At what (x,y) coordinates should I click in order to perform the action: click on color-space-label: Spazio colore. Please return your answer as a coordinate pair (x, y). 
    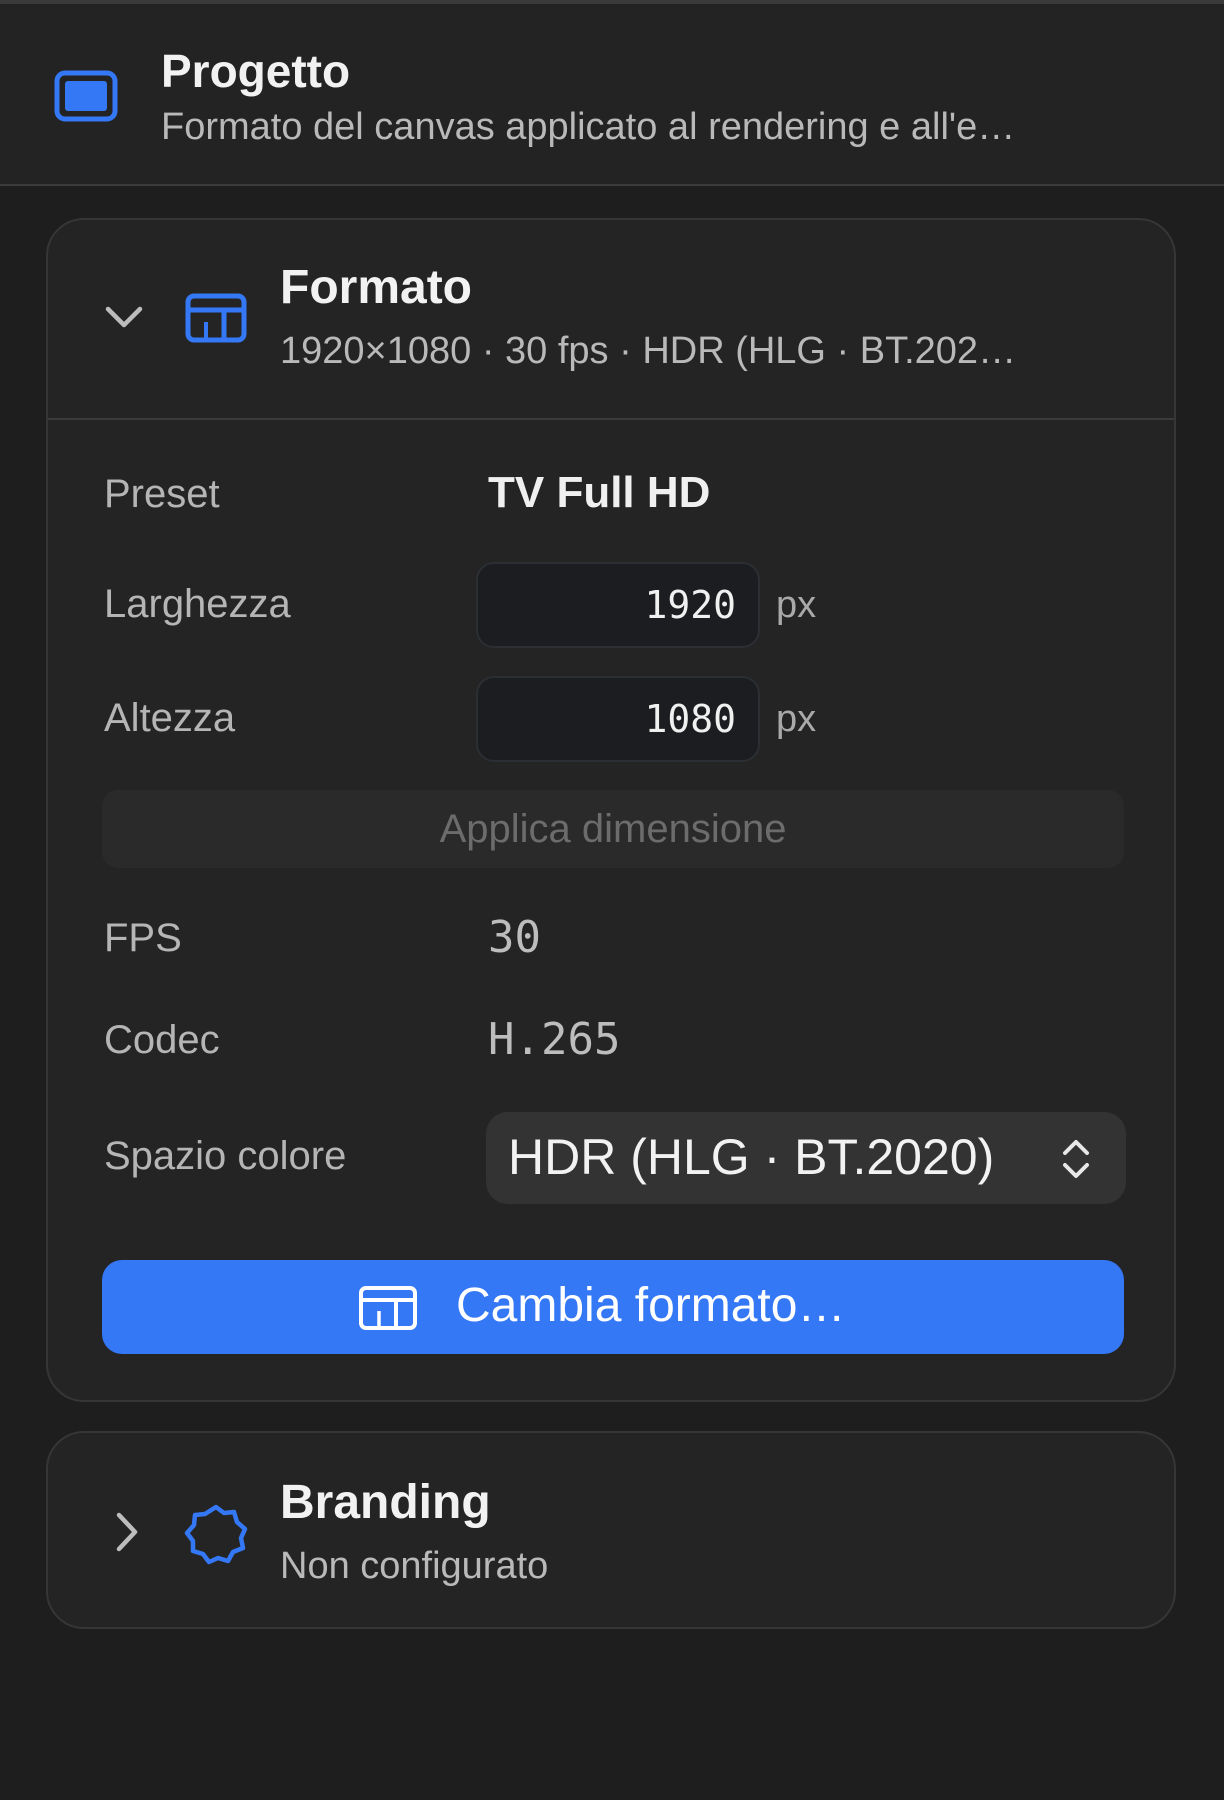
    Looking at the image, I should click on (225, 1156).